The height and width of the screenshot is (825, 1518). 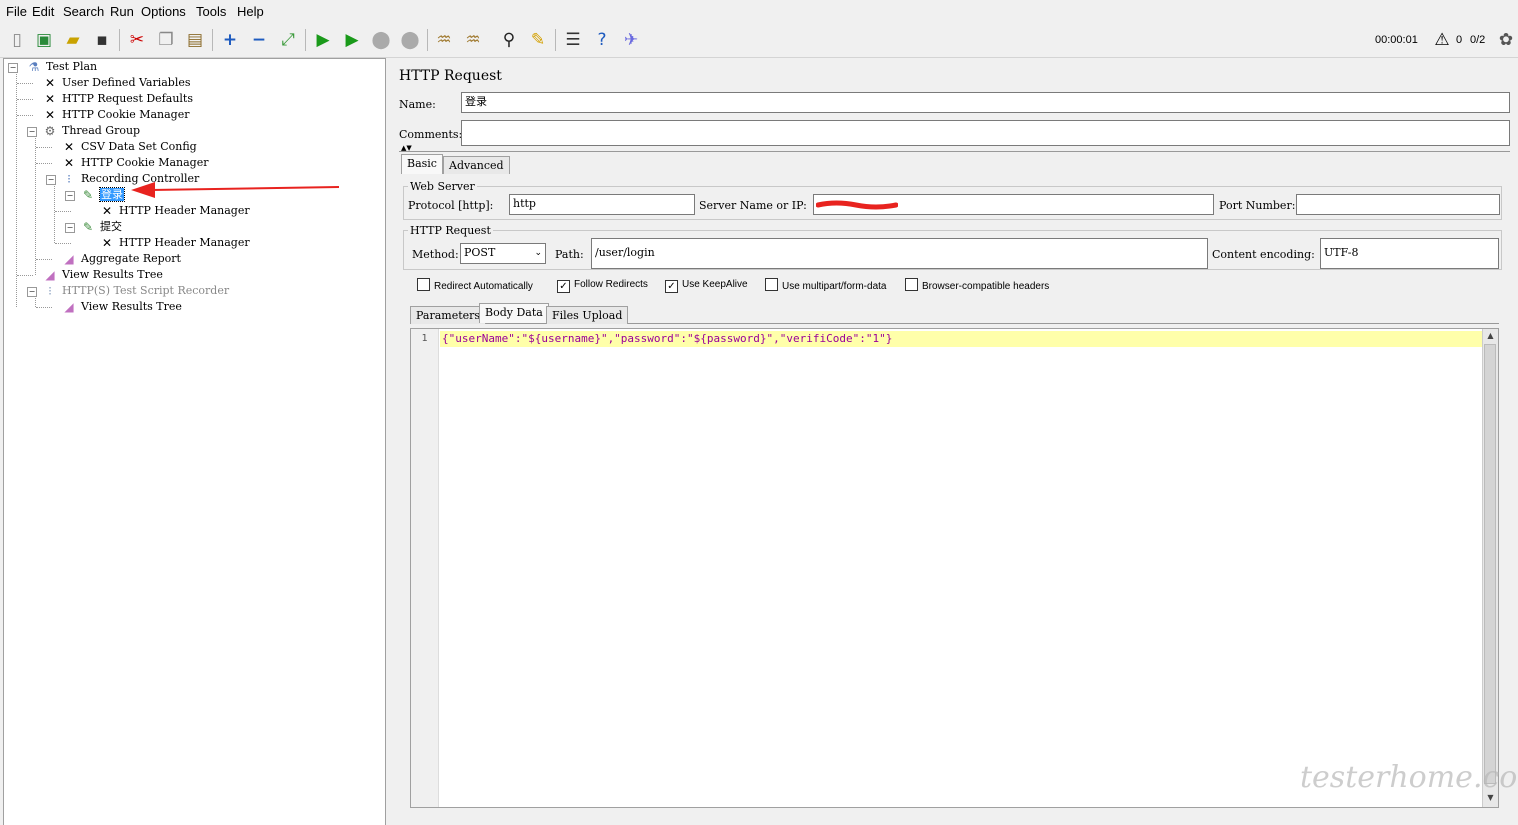 I want to click on function-helper-icon: ☰, so click(x=573, y=40).